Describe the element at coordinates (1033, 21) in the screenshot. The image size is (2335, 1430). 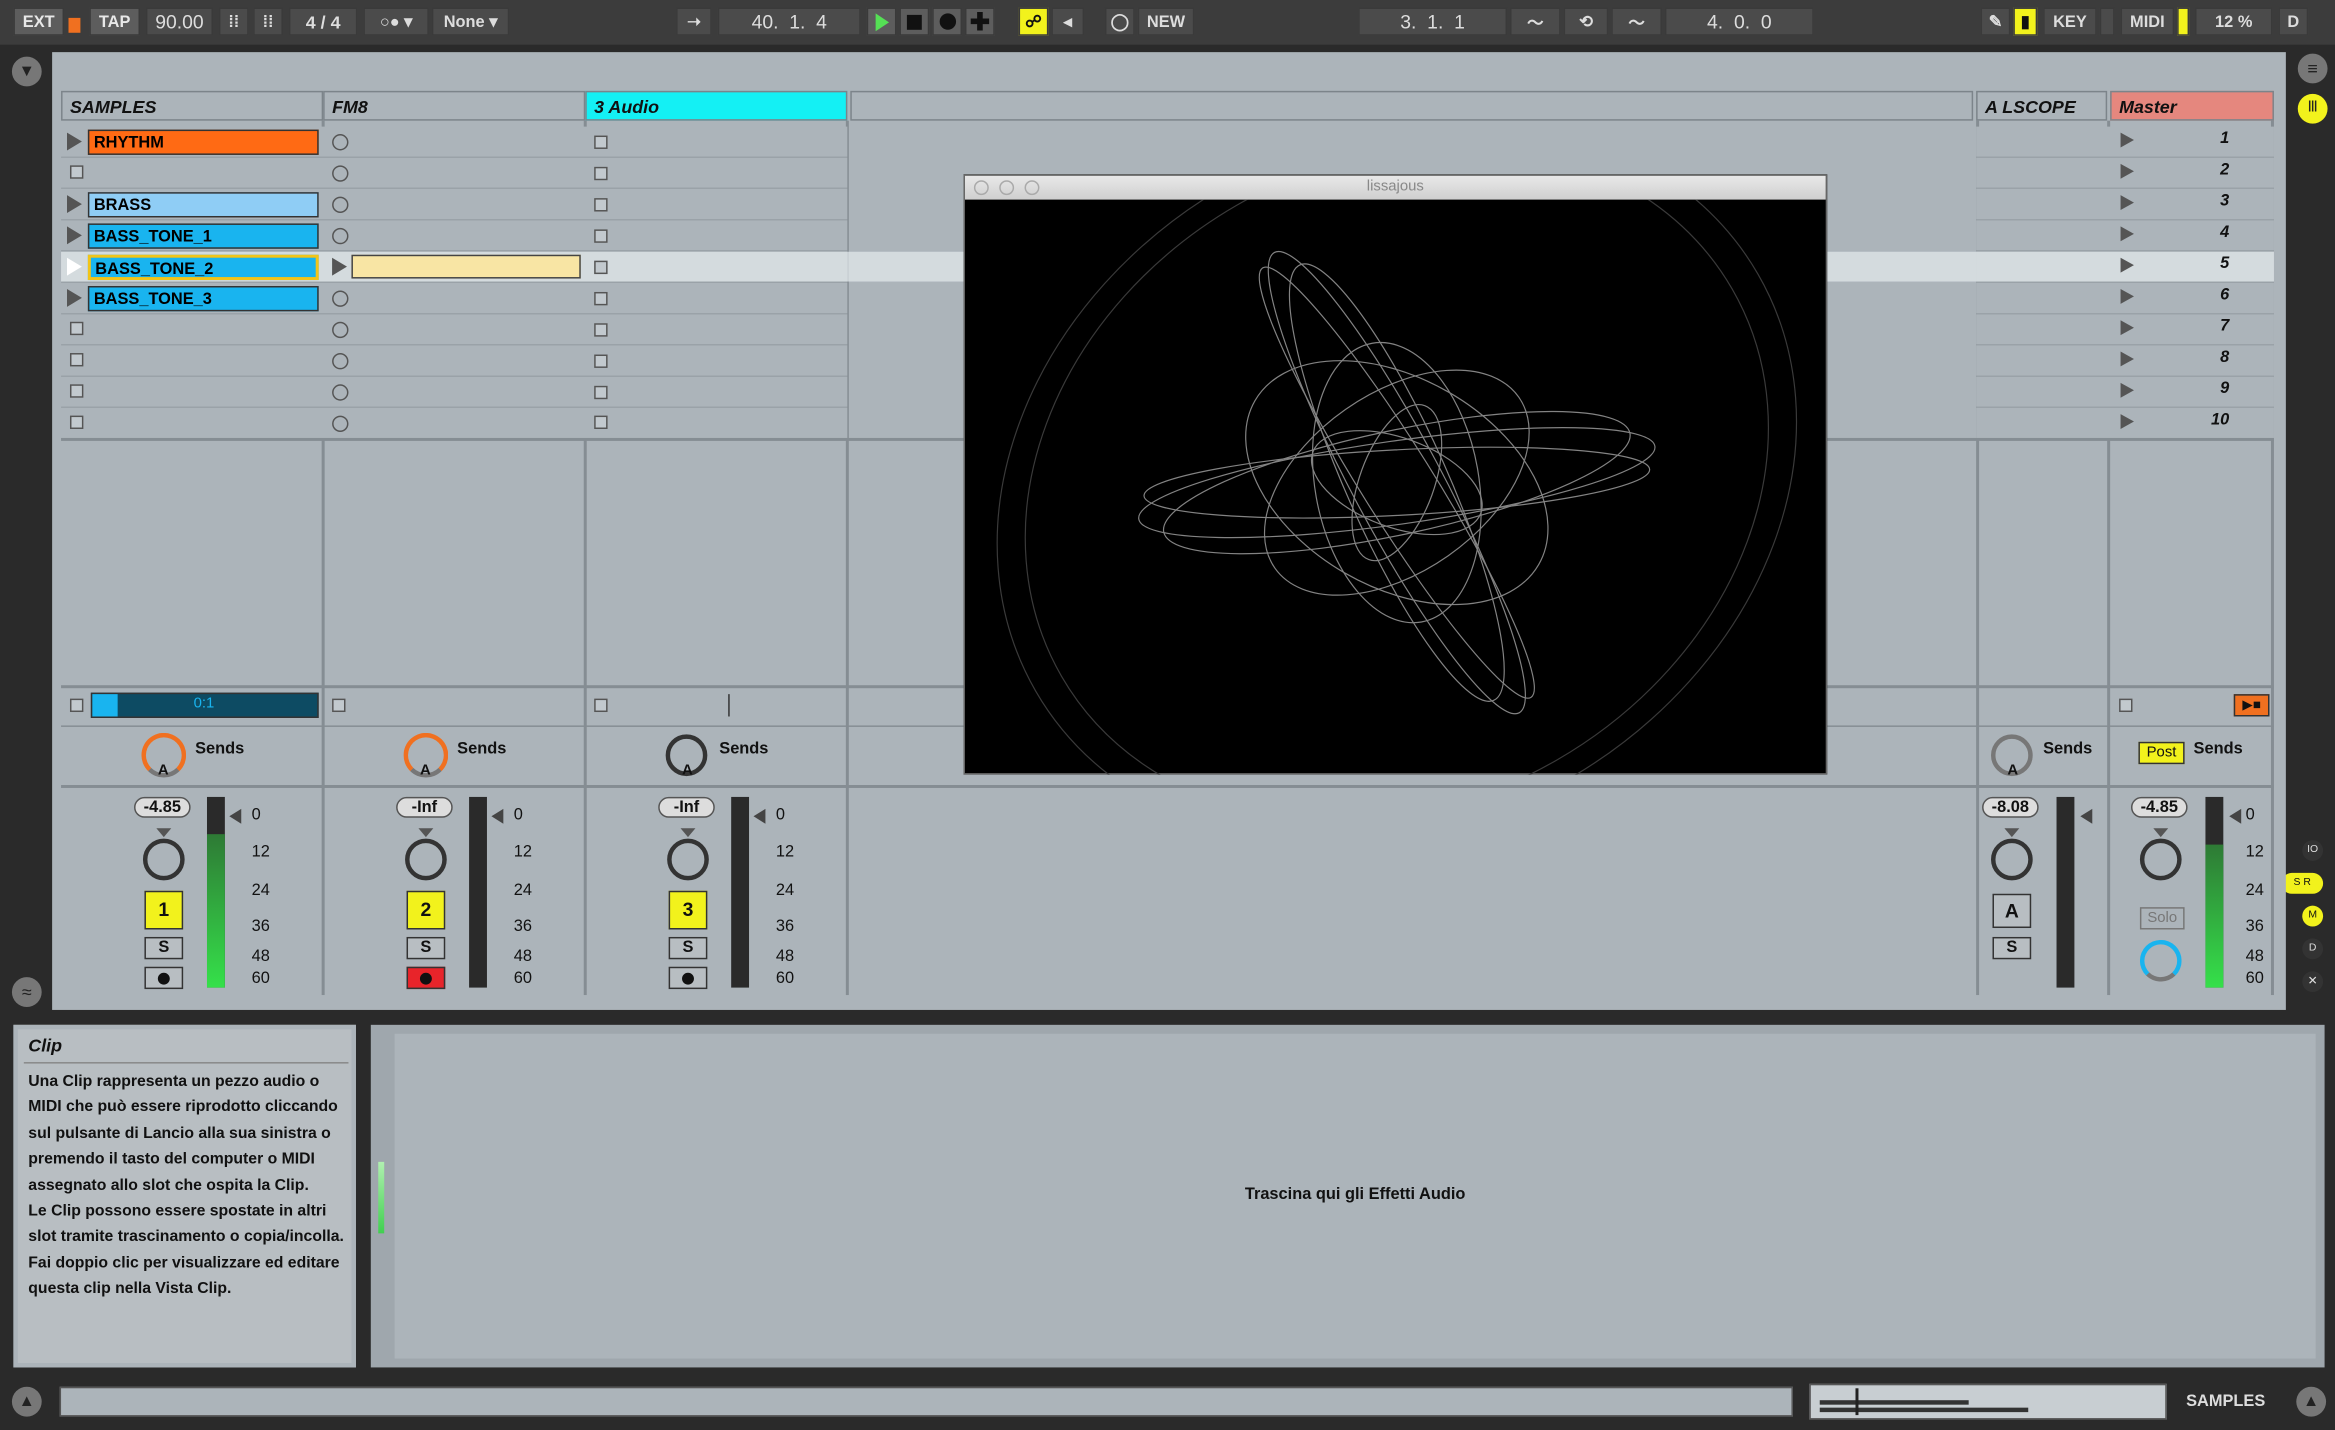
I see `automation-arm-button: ☍` at that location.